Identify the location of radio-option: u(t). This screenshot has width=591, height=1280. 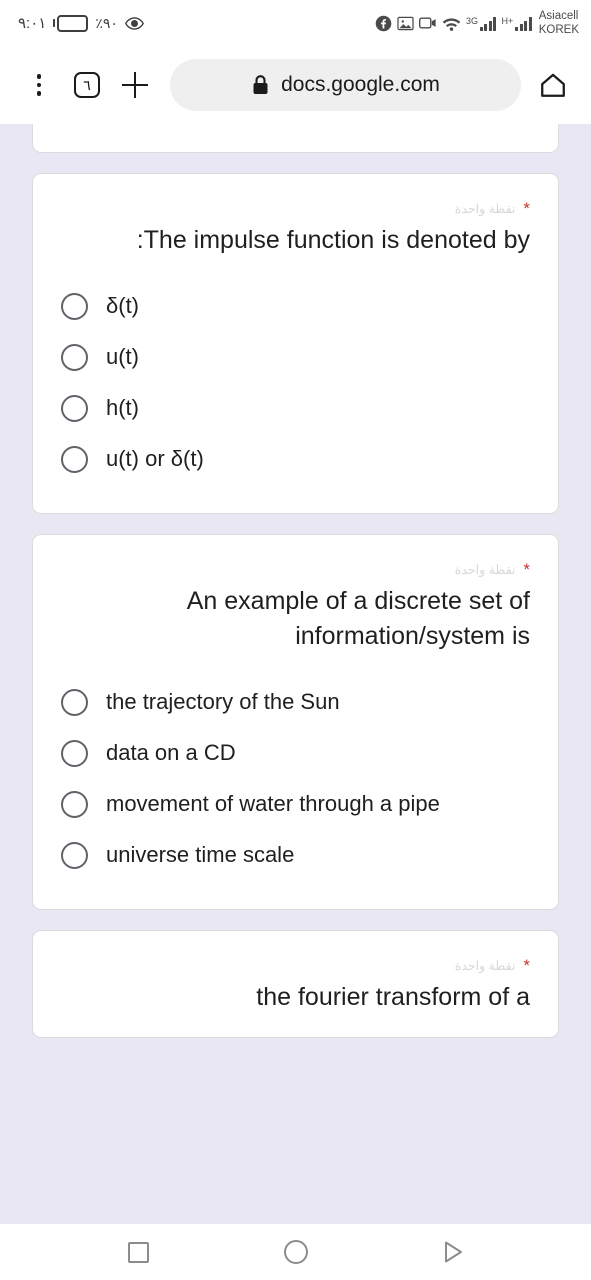
(295, 357).